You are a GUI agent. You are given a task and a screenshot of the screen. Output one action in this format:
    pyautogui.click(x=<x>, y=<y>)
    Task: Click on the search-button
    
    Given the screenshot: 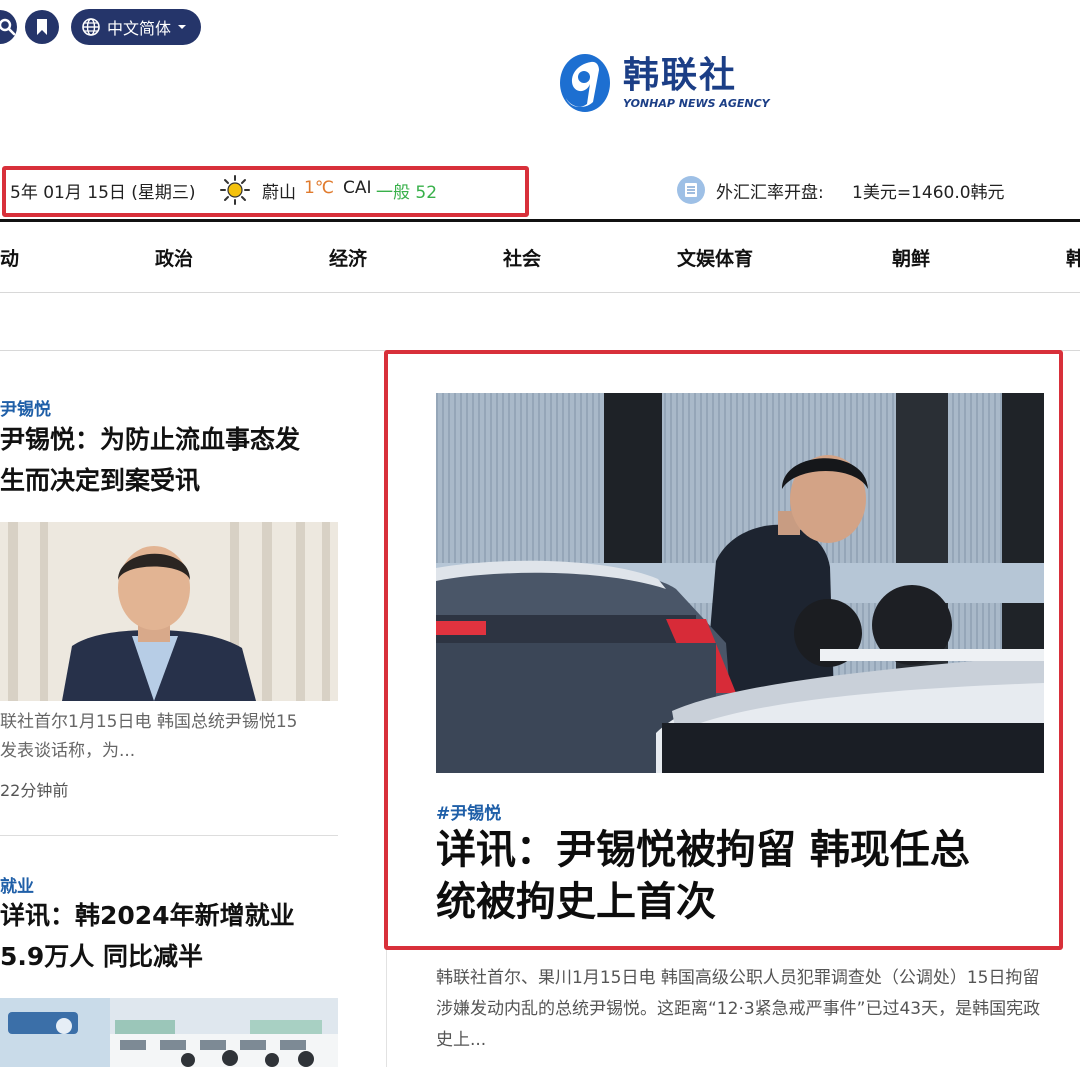 What is the action you would take?
    pyautogui.click(x=8, y=27)
    